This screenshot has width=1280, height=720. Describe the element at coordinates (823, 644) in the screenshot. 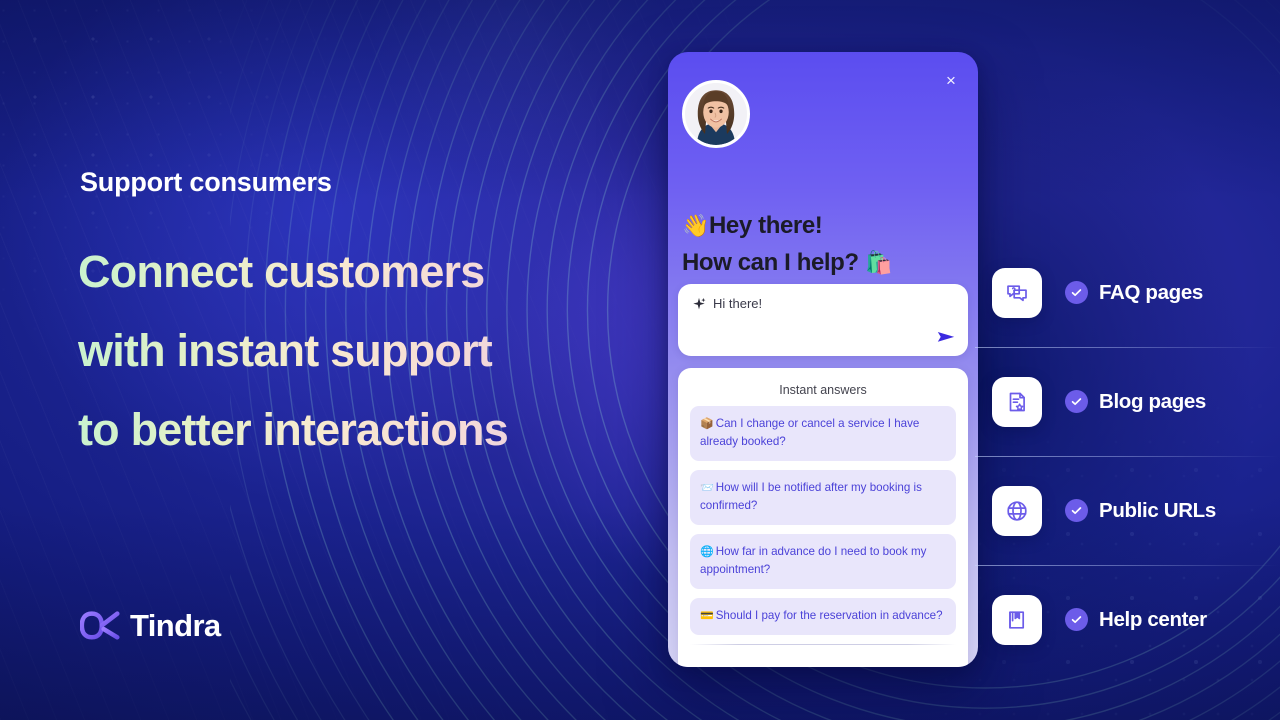

I see `answers-divider` at that location.